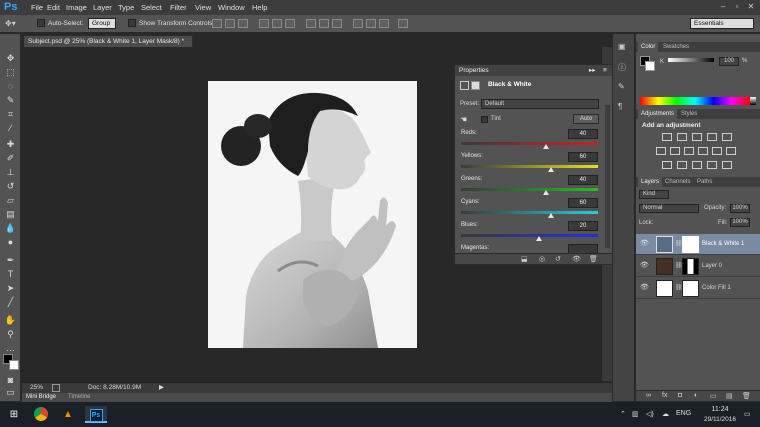 Image resolution: width=760 pixels, height=427 pixels. I want to click on distribute-center-icon, so click(371, 23).